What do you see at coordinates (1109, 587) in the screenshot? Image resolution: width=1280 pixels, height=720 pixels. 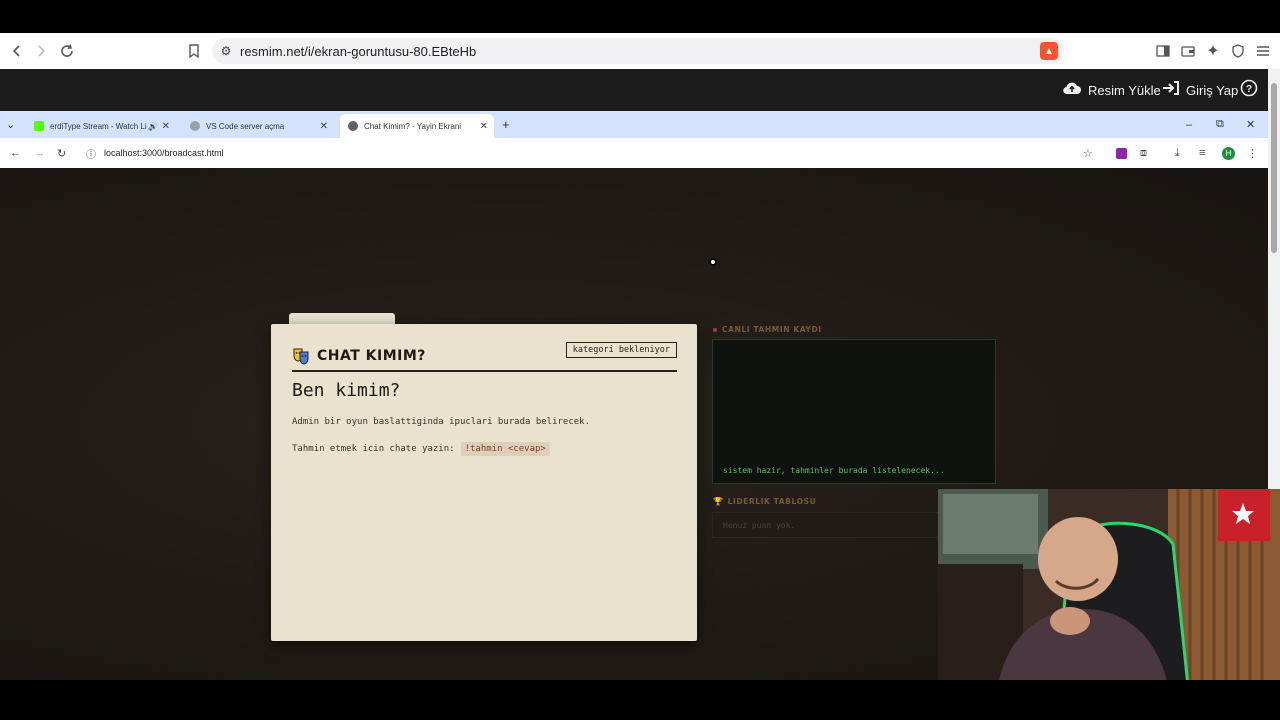 I see `webcam-overlay` at bounding box center [1109, 587].